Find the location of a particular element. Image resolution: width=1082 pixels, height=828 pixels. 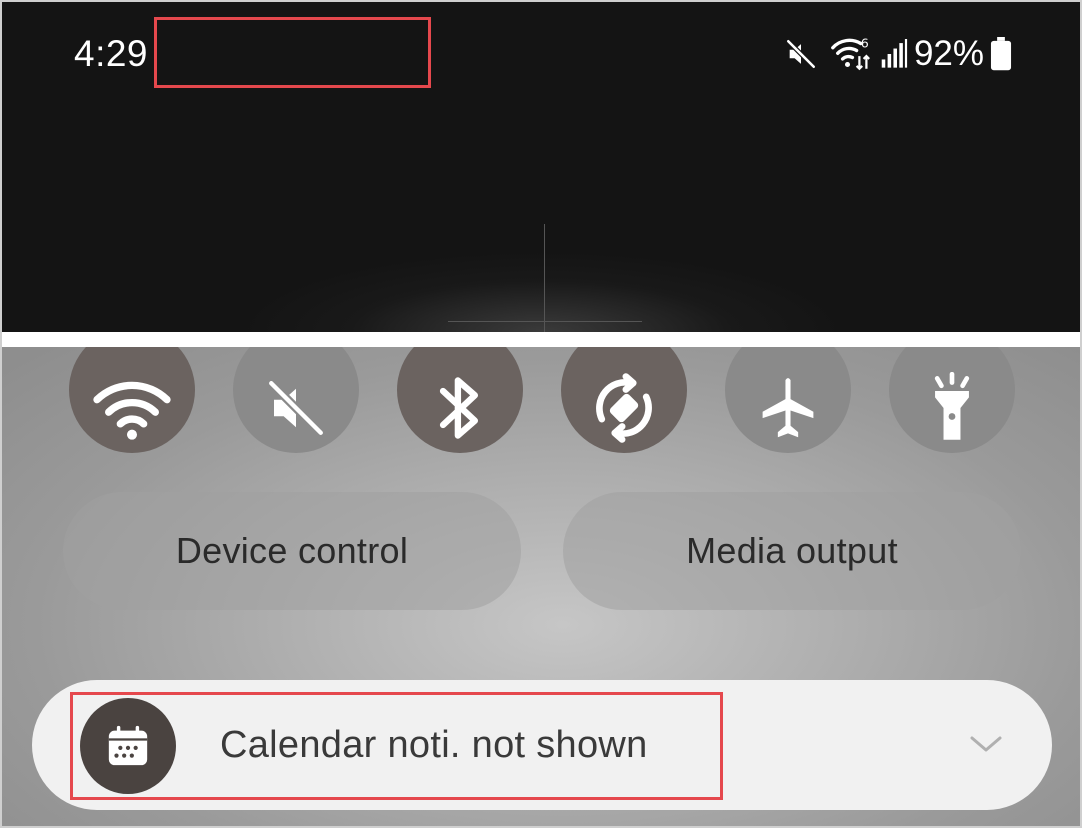

wifi-toggle is located at coordinates (132, 400).